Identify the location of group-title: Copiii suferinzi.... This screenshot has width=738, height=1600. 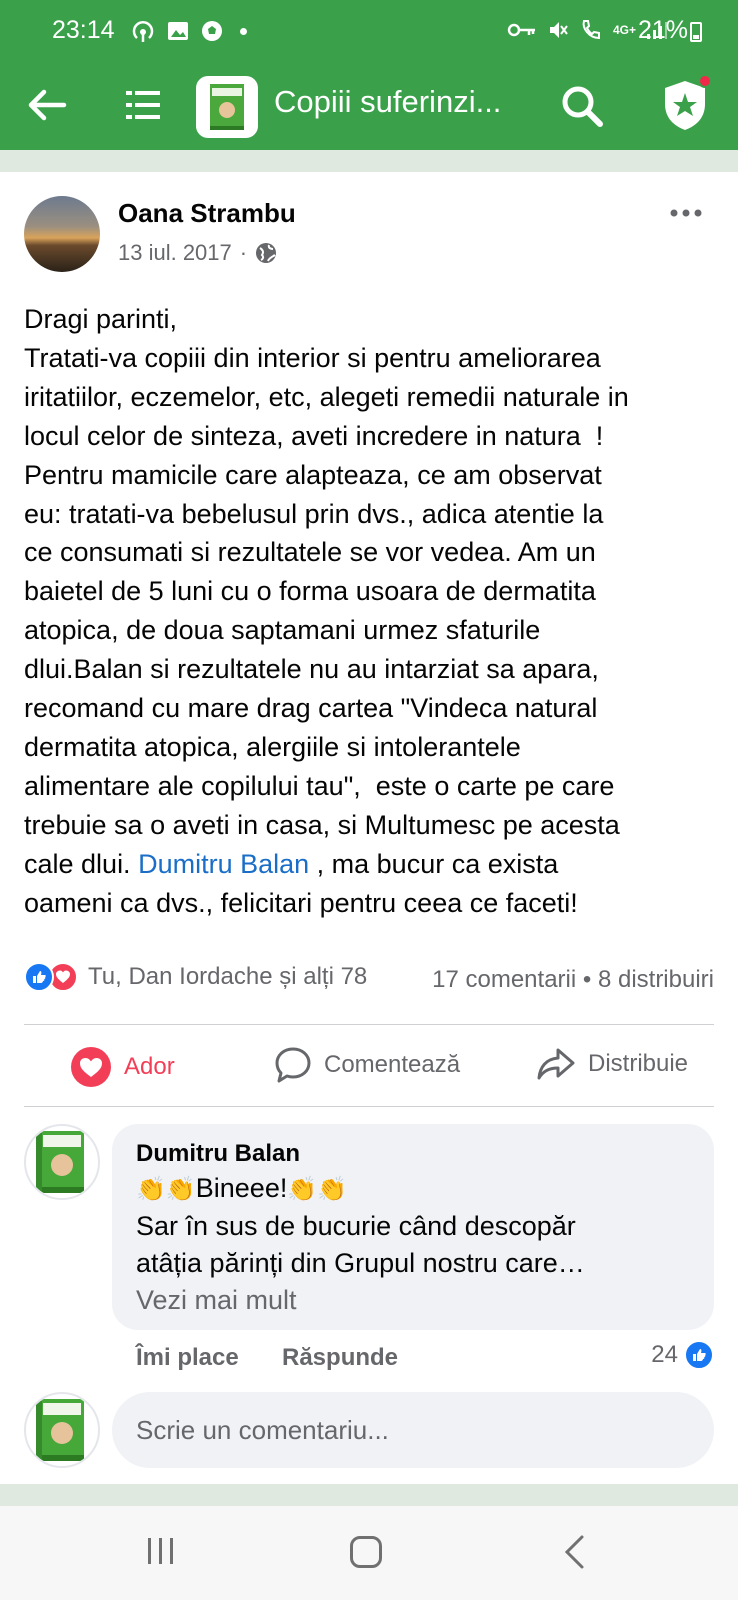
(399, 102).